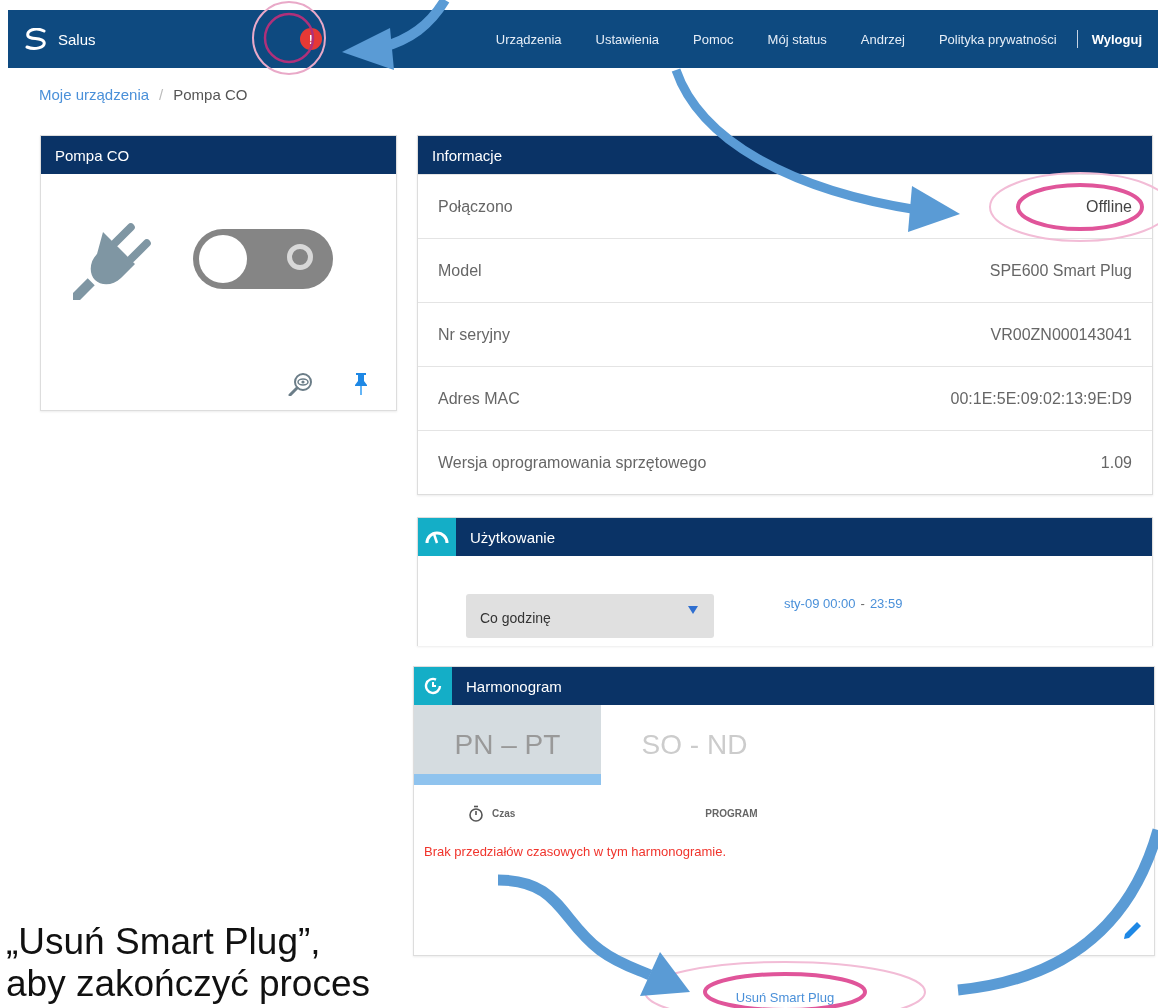 This screenshot has width=1158, height=1008. Describe the element at coordinates (820, 603) in the screenshot. I see `range-start: sty-09 00:00` at that location.